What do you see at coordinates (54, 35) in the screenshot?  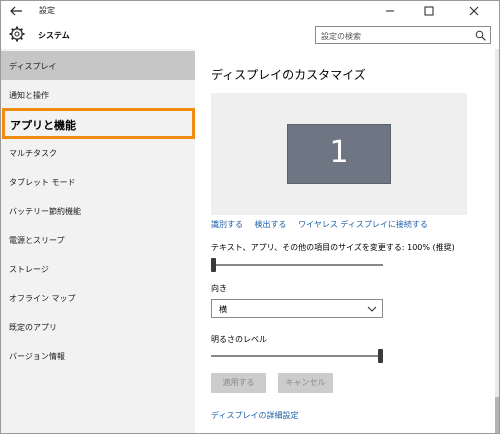 I see `app-title: システム` at bounding box center [54, 35].